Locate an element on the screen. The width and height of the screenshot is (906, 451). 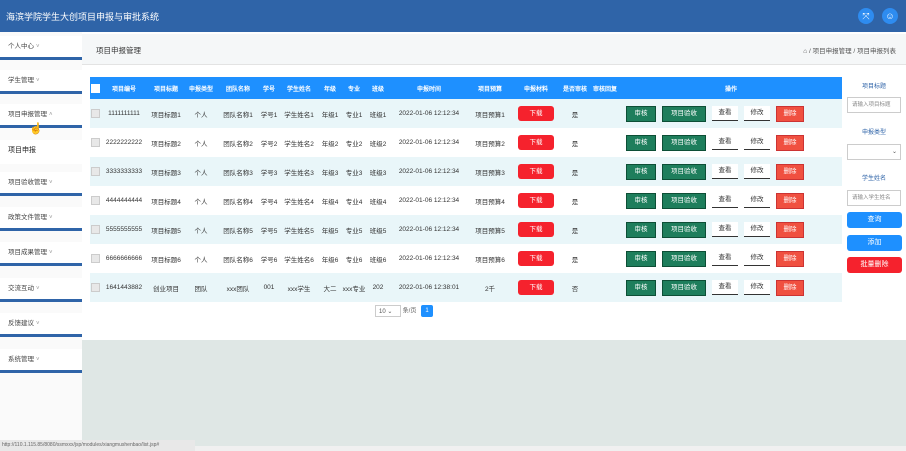
chevron-down-icon: ˅ is located at coordinates (51, 218).